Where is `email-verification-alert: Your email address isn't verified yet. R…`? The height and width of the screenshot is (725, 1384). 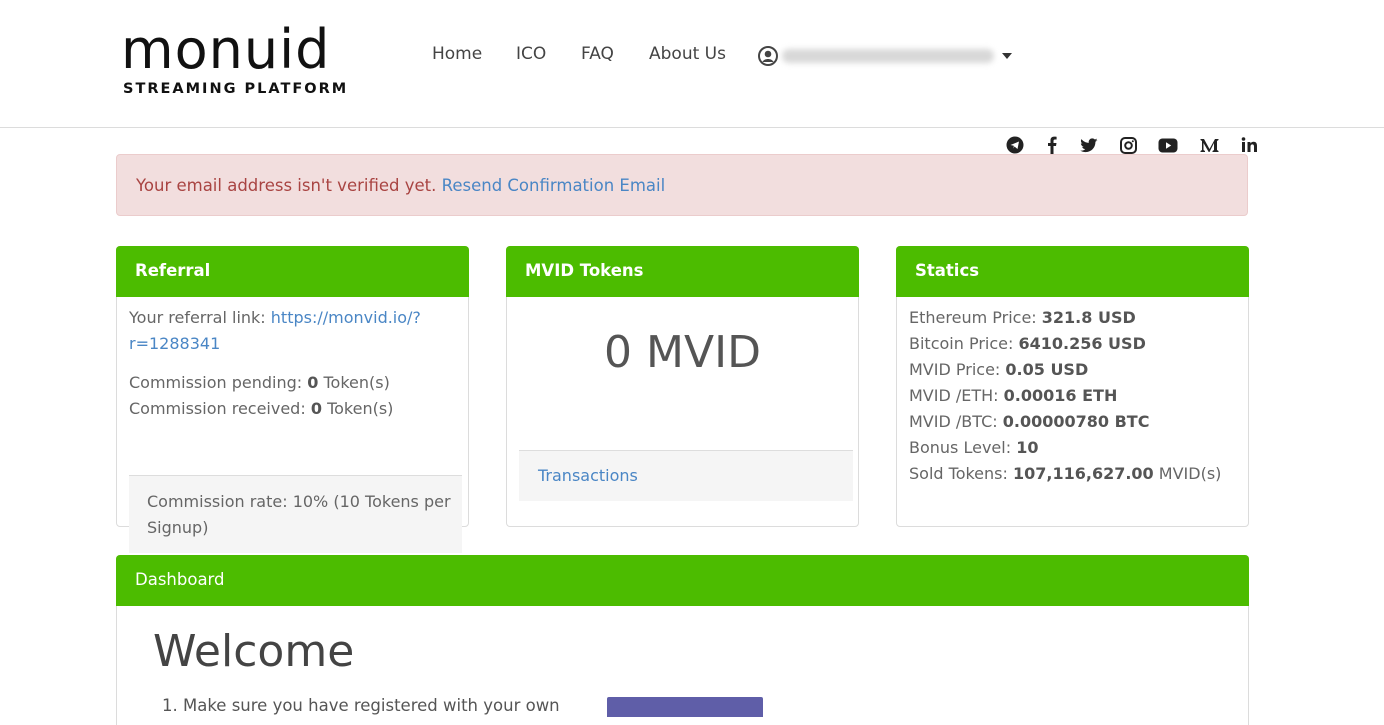
email-verification-alert: Your email address isn't verified yet. R… is located at coordinates (682, 185).